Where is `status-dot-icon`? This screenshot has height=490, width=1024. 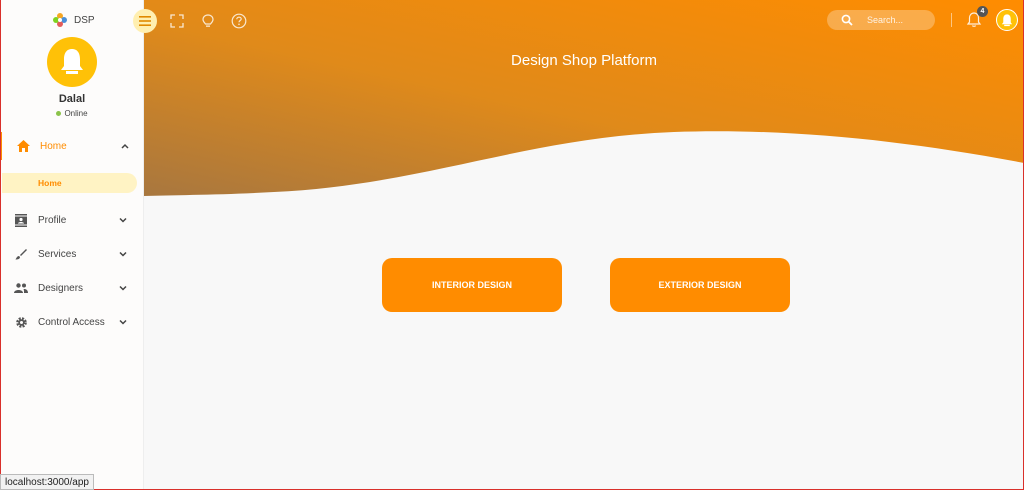 status-dot-icon is located at coordinates (59, 113).